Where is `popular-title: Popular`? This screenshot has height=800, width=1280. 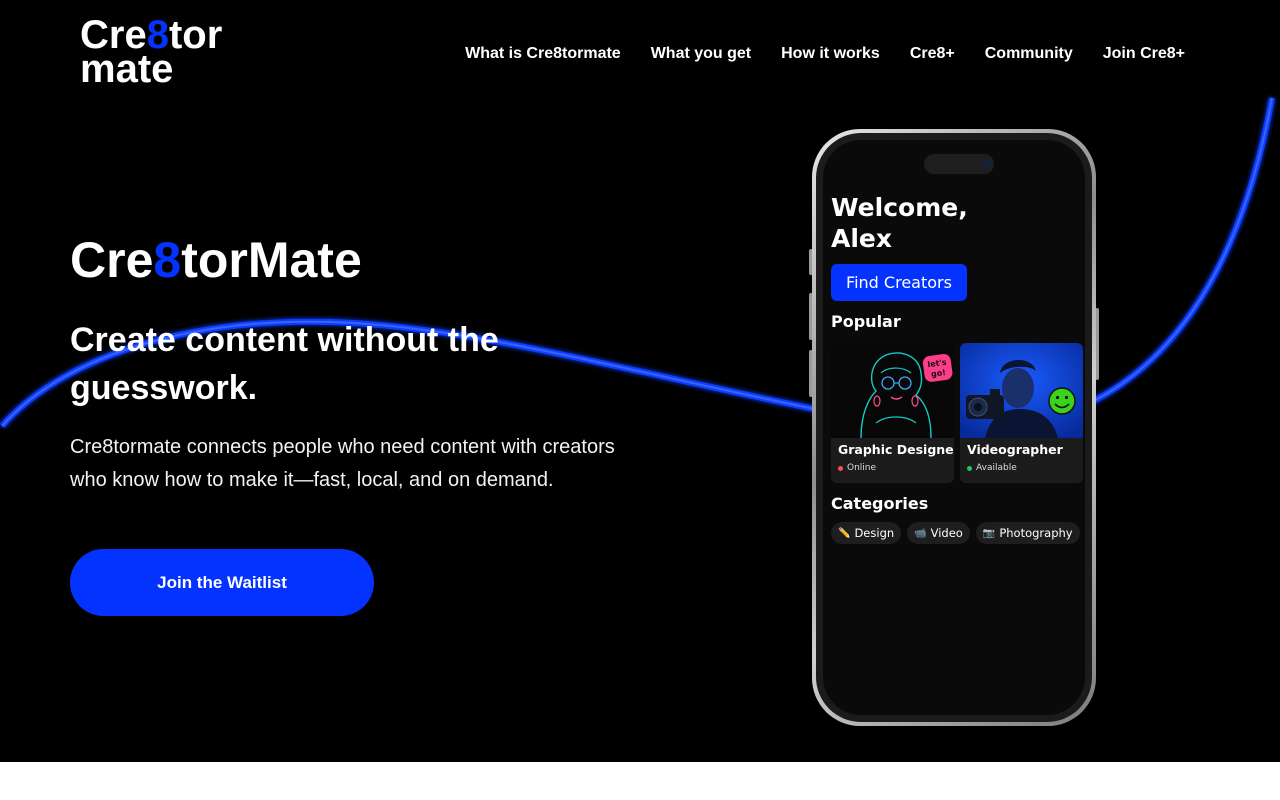
popular-title: Popular is located at coordinates (866, 321).